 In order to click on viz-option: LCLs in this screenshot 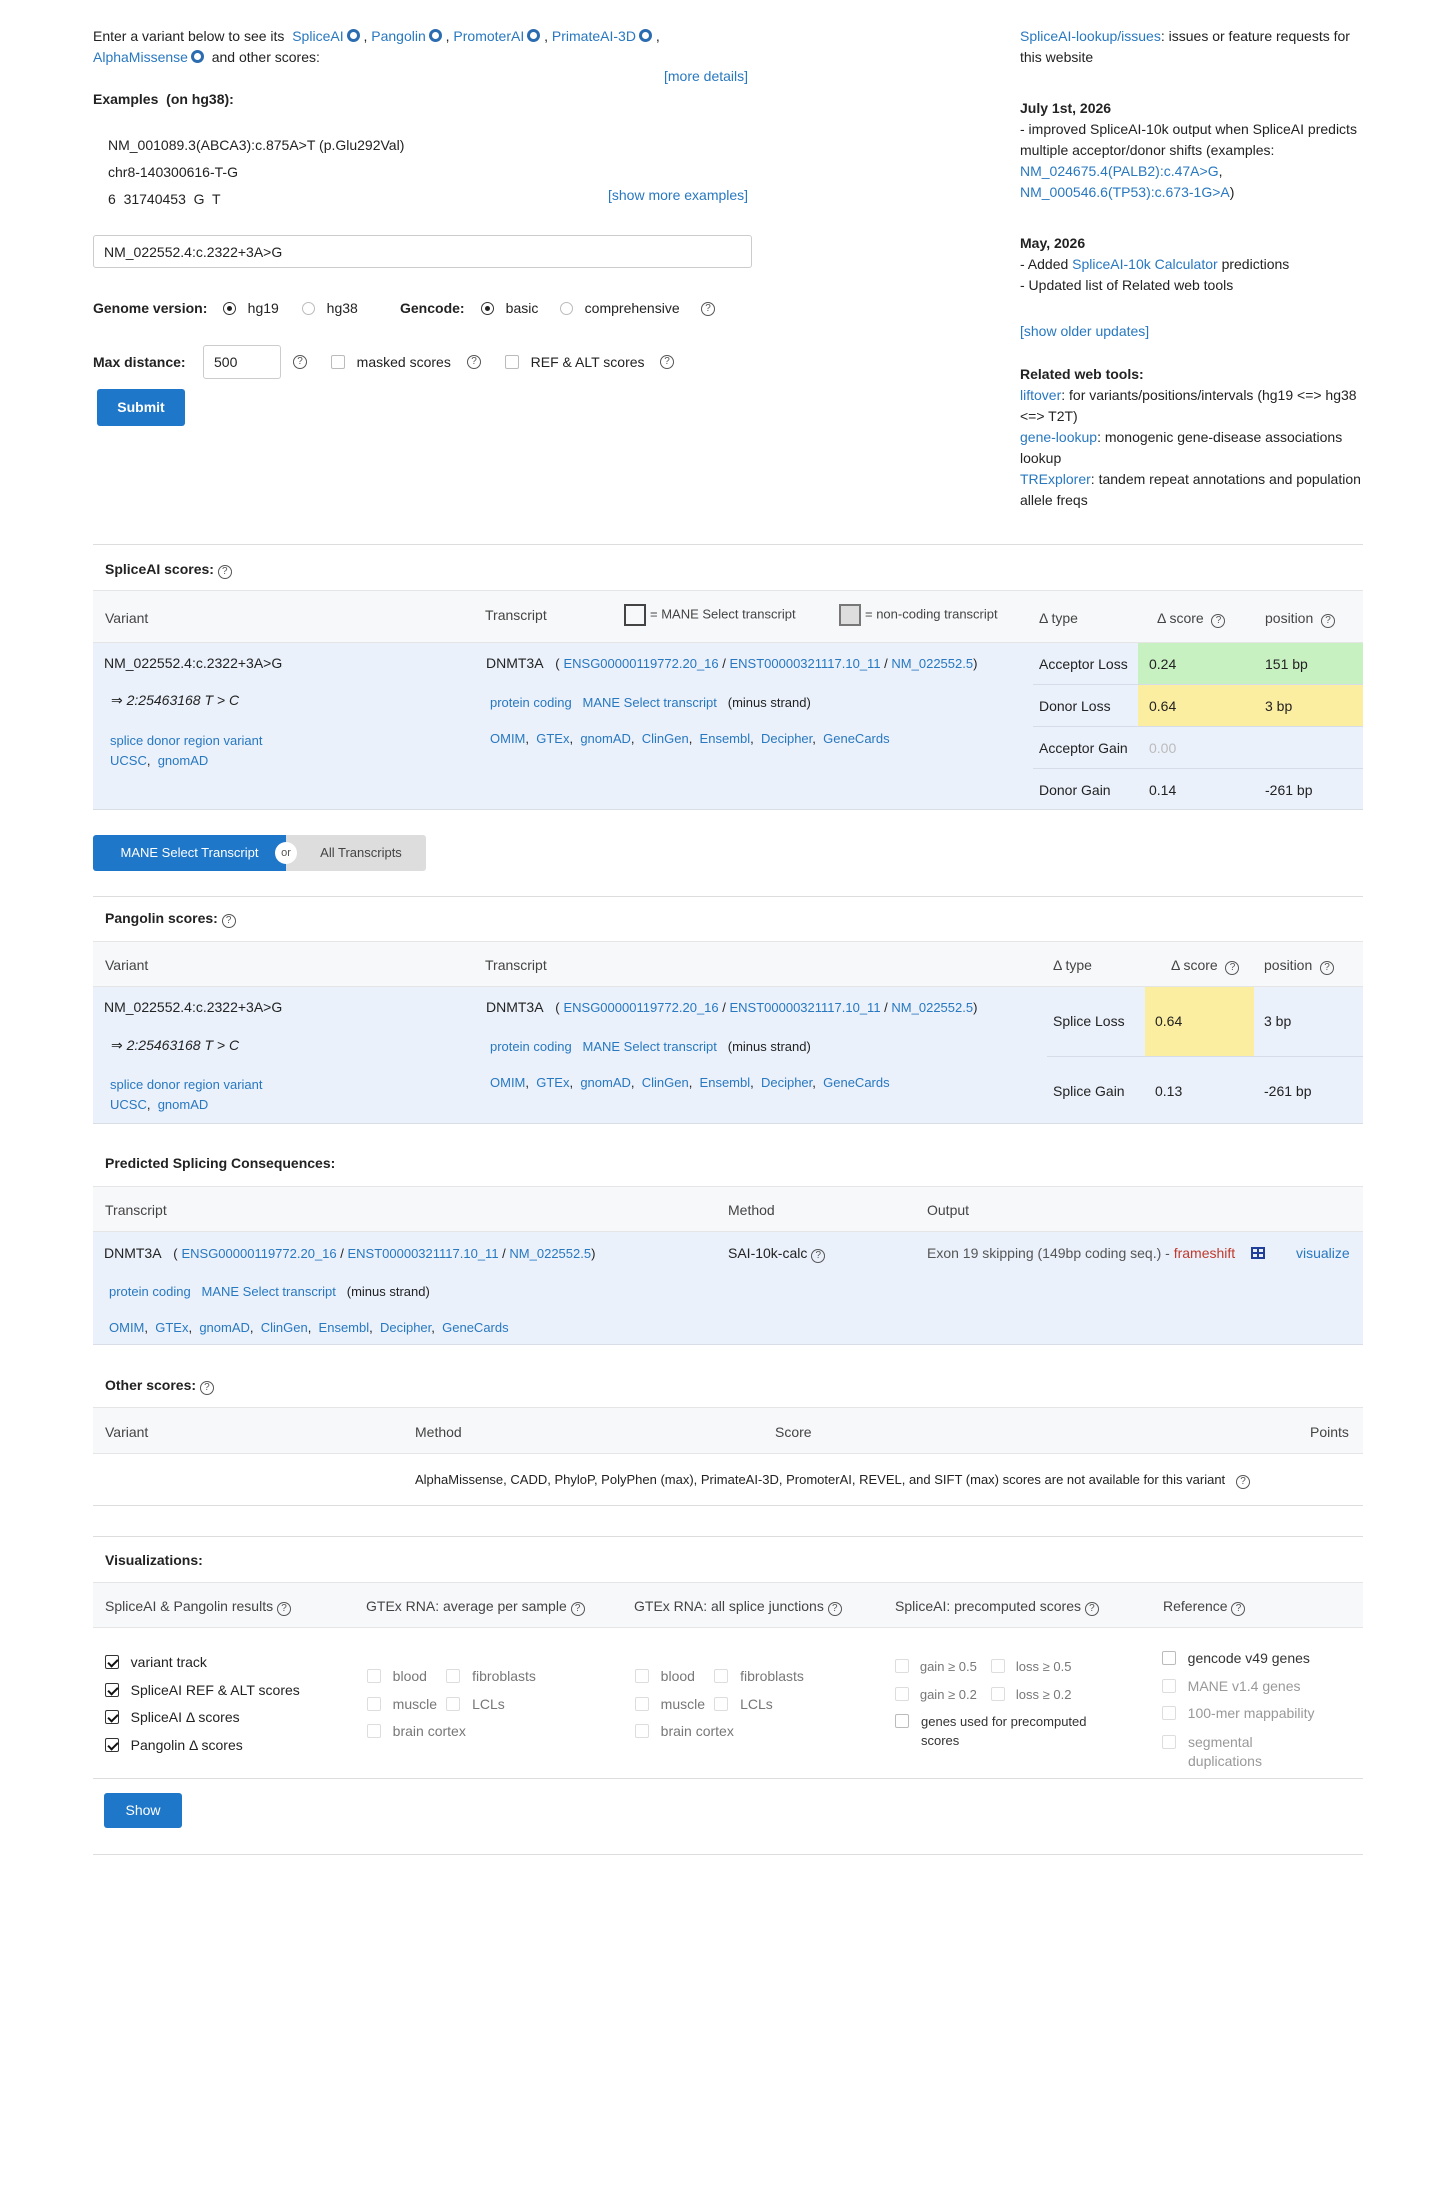, I will do `click(743, 1704)`.